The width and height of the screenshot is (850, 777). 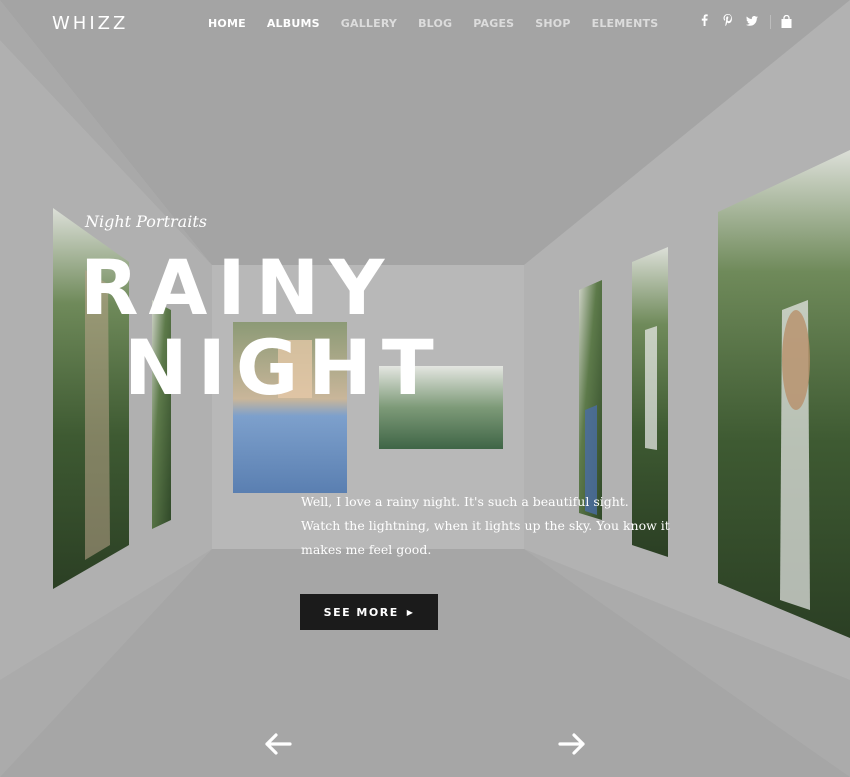 I want to click on facebook-icon, so click(x=704, y=21).